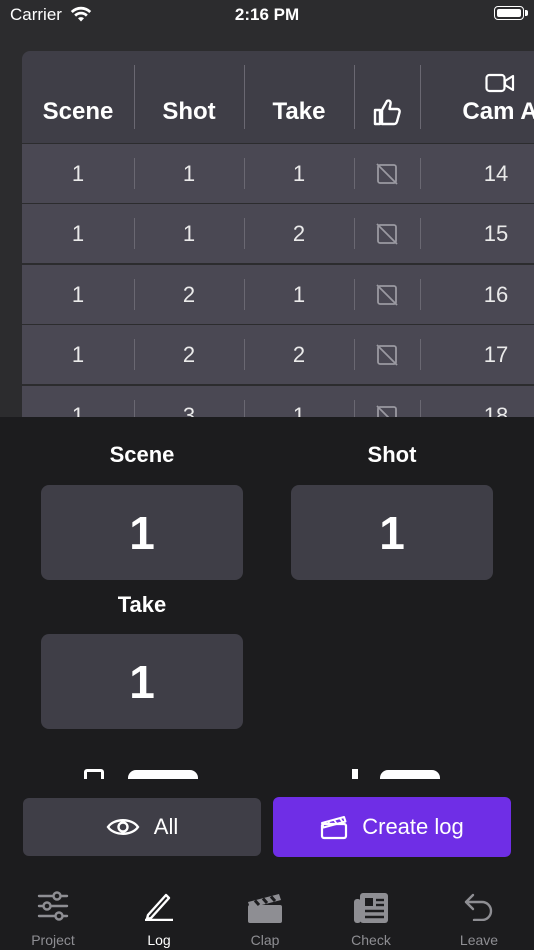 This screenshot has height=950, width=534. I want to click on table-row: 1 1 1 14, so click(278, 173).